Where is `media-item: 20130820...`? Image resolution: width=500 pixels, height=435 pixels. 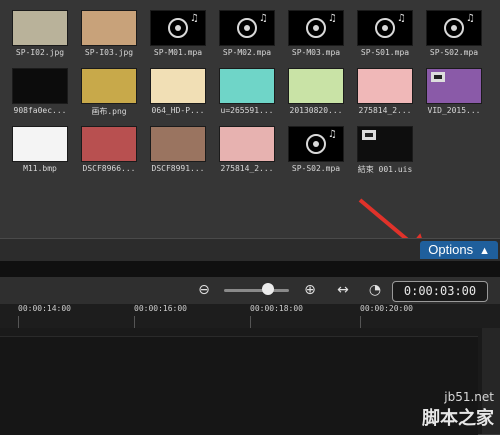 media-item: 20130820... is located at coordinates (316, 94).